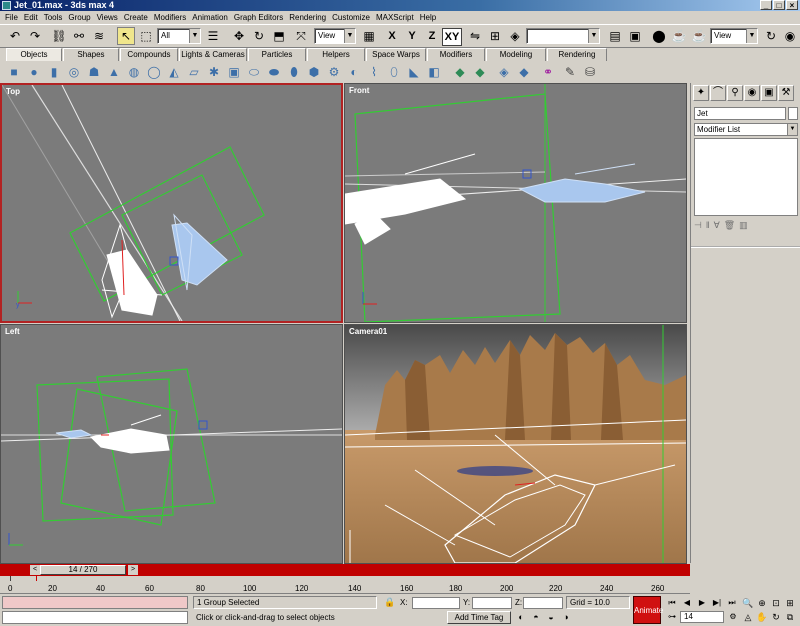 This screenshot has height=626, width=800. Describe the element at coordinates (515, 36) in the screenshot. I see `align-icon: ◈` at that location.